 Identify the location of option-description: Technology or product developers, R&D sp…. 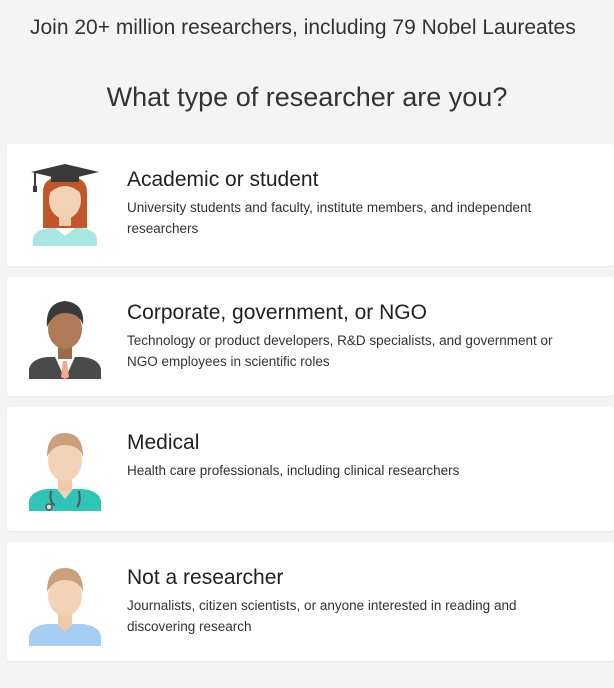
(340, 351).